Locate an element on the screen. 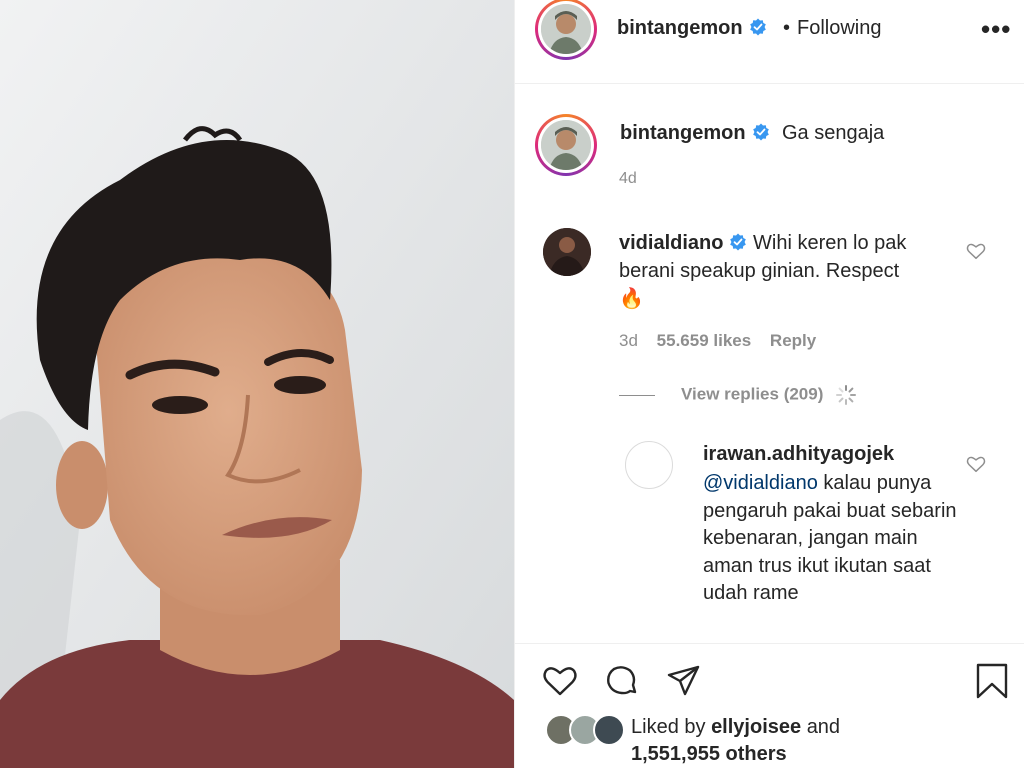  caption-avatar is located at coordinates (566, 145).